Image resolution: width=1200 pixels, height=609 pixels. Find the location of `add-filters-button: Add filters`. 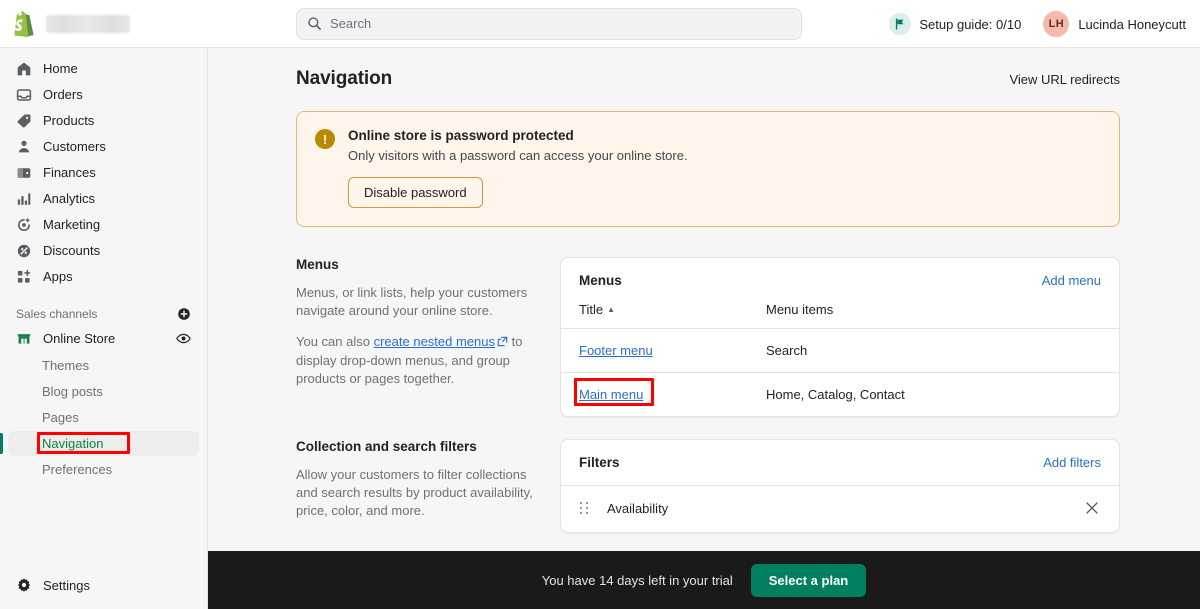

add-filters-button: Add filters is located at coordinates (1072, 462).